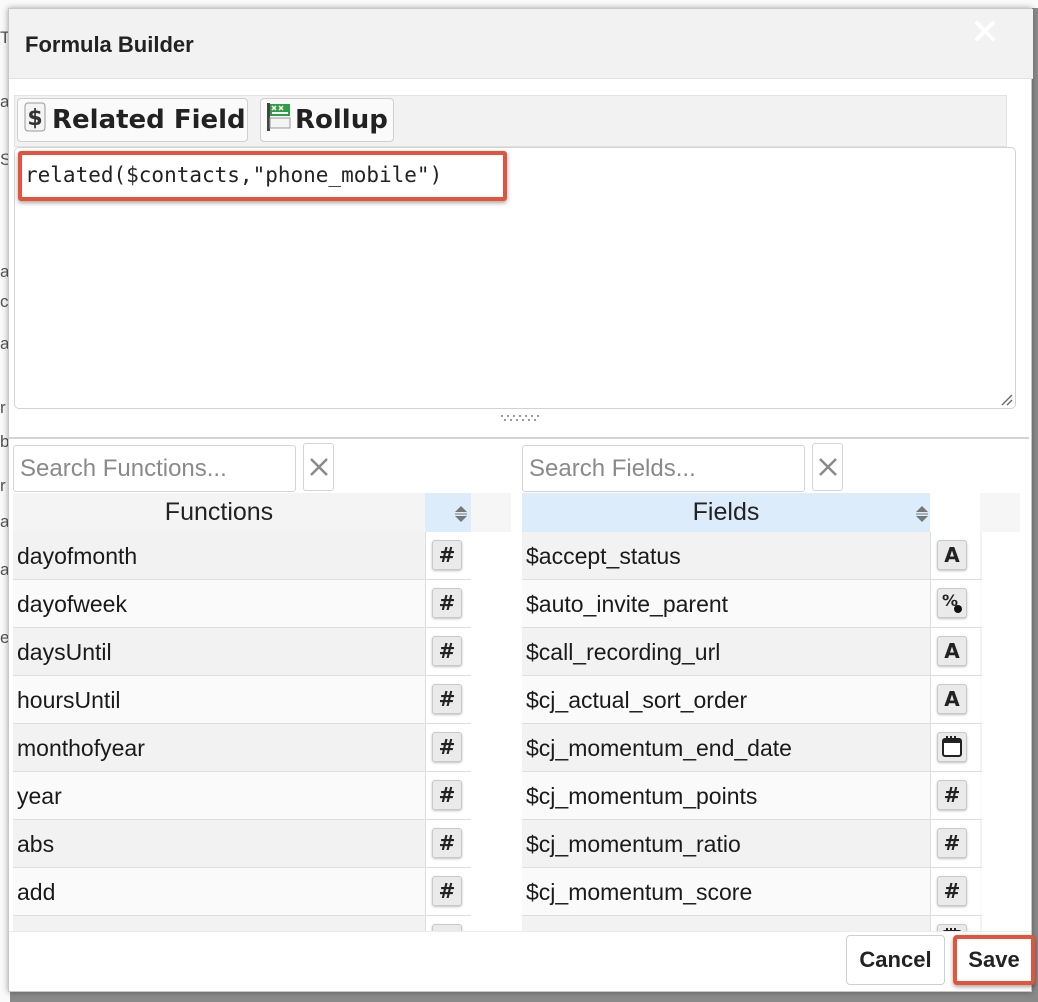  What do you see at coordinates (627, 603) in the screenshot?
I see `field-item-label: $auto_invite_parent` at bounding box center [627, 603].